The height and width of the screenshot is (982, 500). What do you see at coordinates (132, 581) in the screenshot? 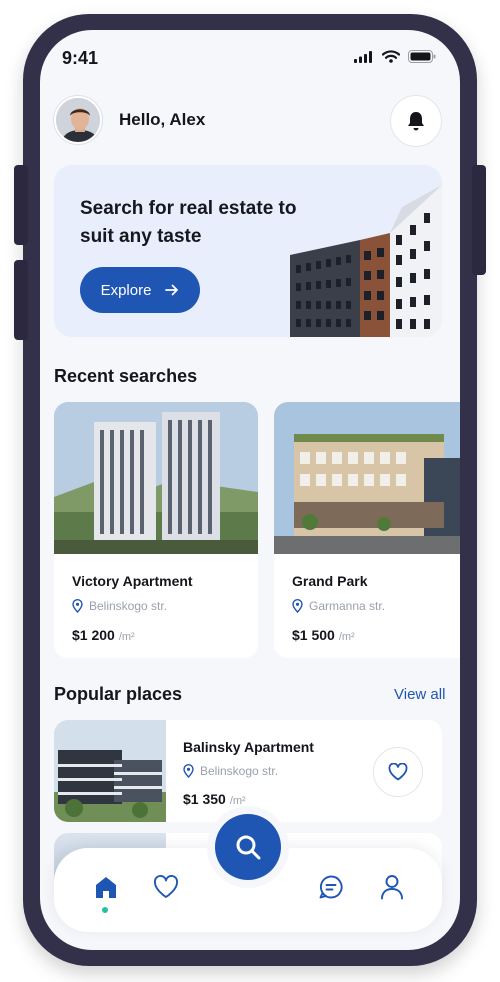
I see `property-name: Victory Apartment` at bounding box center [132, 581].